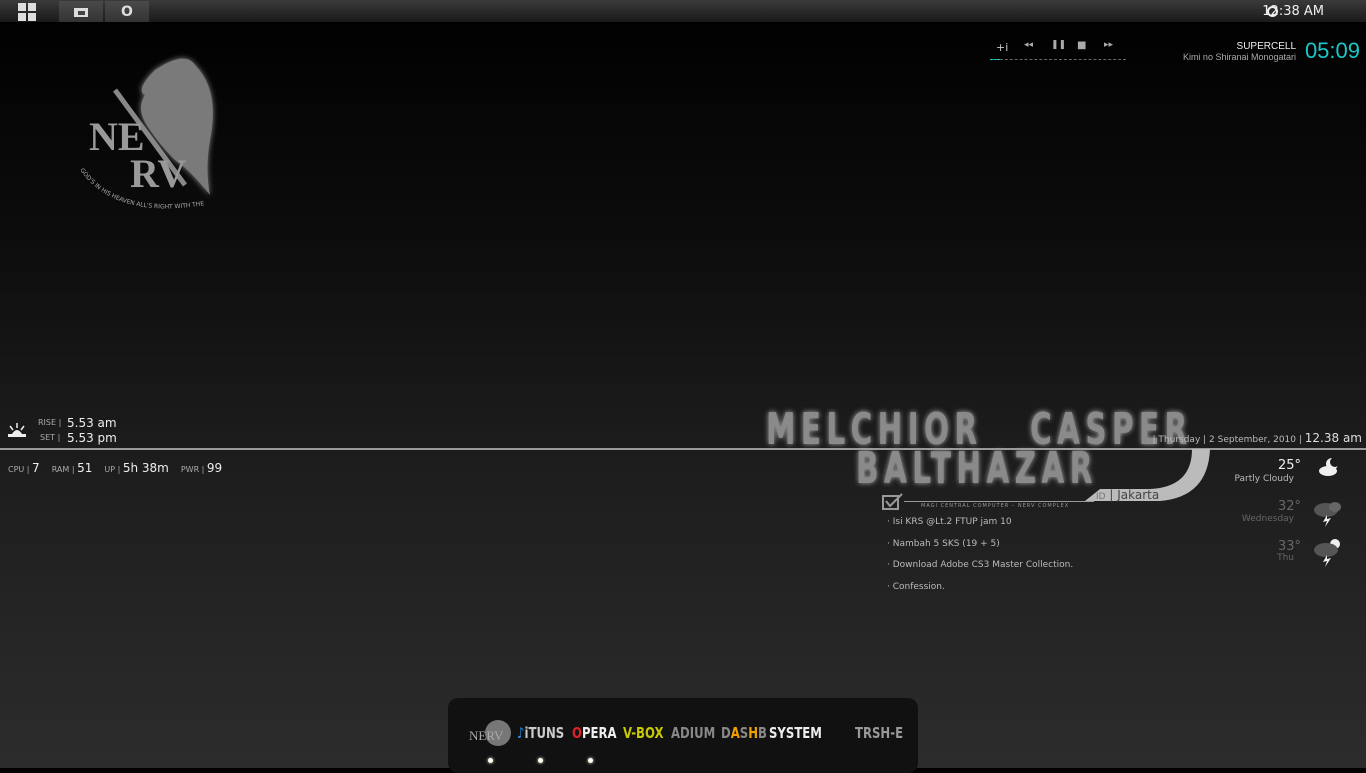 This screenshot has height=773, width=1366. I want to click on thunderstorm-icon, so click(1327, 514).